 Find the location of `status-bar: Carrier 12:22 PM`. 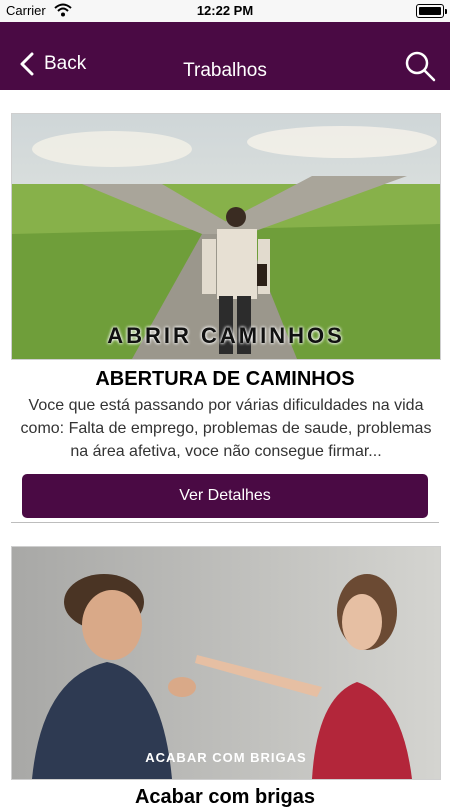

status-bar: Carrier 12:22 PM is located at coordinates (225, 11).